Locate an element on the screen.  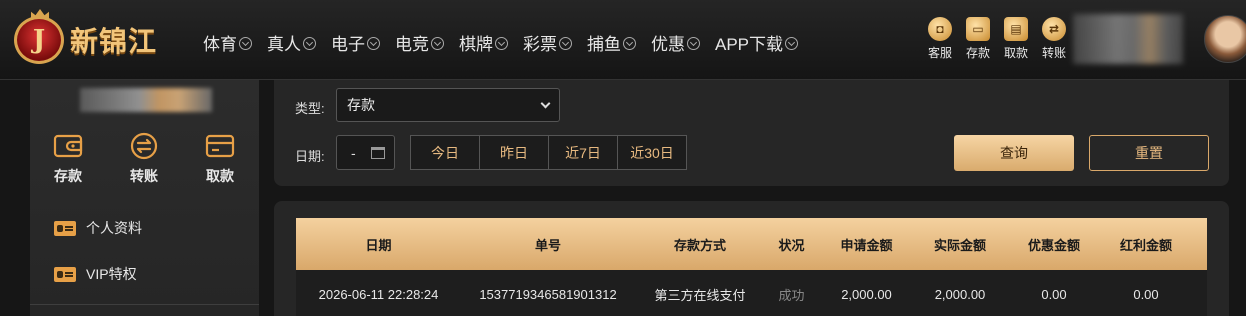
column-header: 单号 is located at coordinates (547, 245).